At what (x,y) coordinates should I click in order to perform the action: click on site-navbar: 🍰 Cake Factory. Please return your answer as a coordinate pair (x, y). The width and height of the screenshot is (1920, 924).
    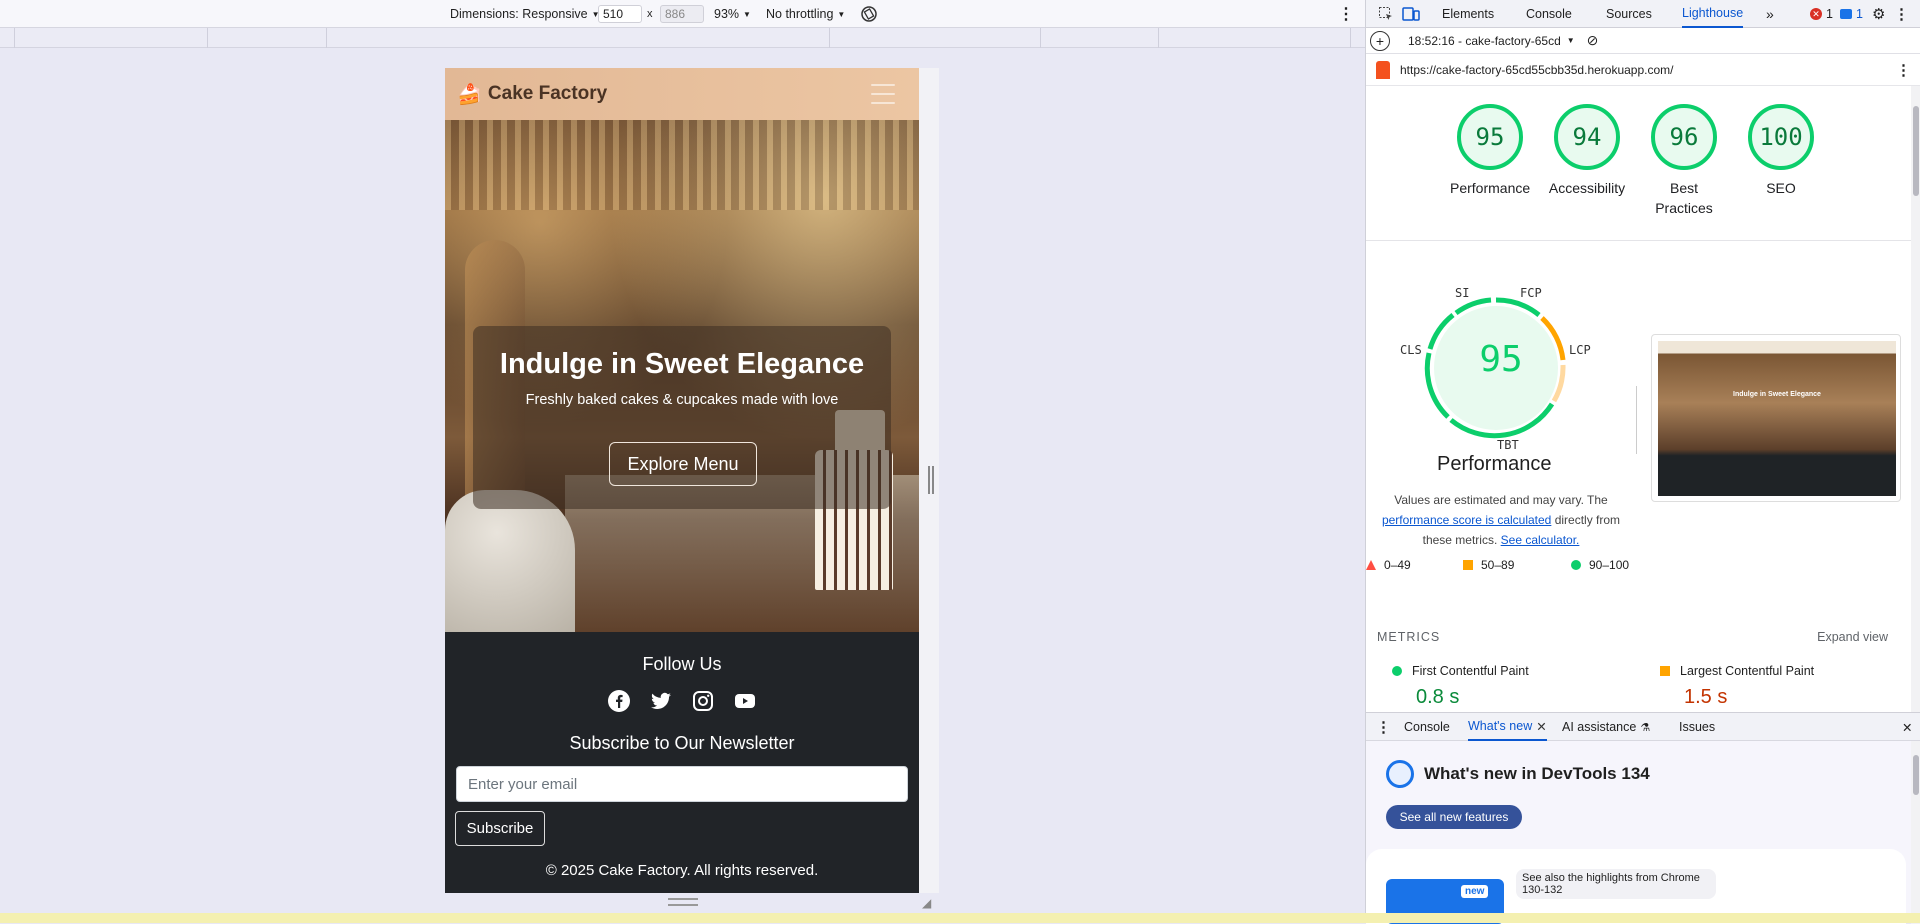
    Looking at the image, I should click on (682, 94).